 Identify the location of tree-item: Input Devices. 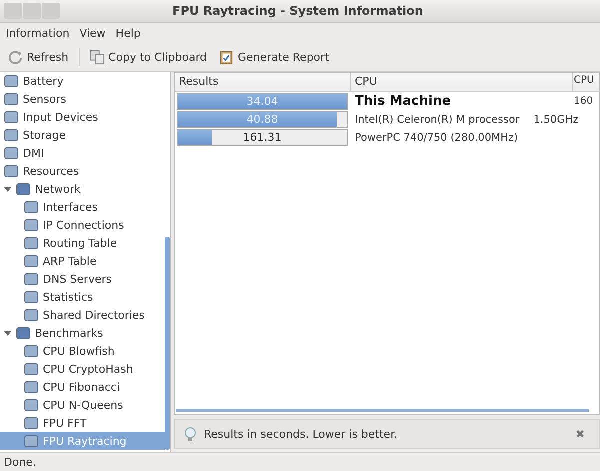
(82, 117).